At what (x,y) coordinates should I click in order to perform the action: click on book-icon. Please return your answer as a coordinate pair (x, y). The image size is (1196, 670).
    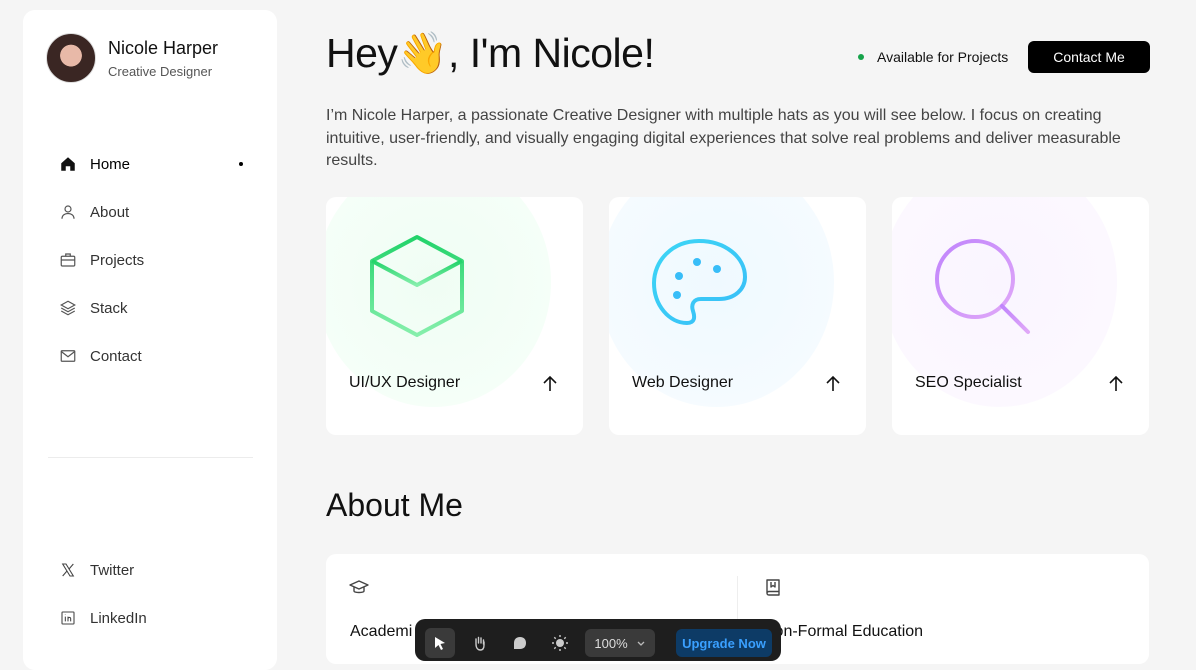
    Looking at the image, I should click on (773, 587).